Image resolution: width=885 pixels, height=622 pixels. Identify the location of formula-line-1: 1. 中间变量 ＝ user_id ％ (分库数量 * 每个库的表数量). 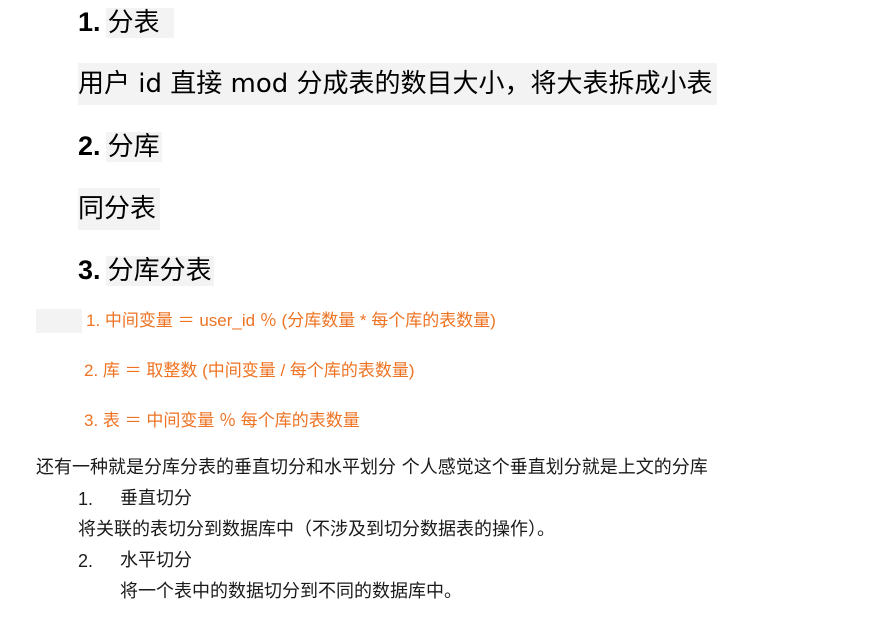
(291, 320).